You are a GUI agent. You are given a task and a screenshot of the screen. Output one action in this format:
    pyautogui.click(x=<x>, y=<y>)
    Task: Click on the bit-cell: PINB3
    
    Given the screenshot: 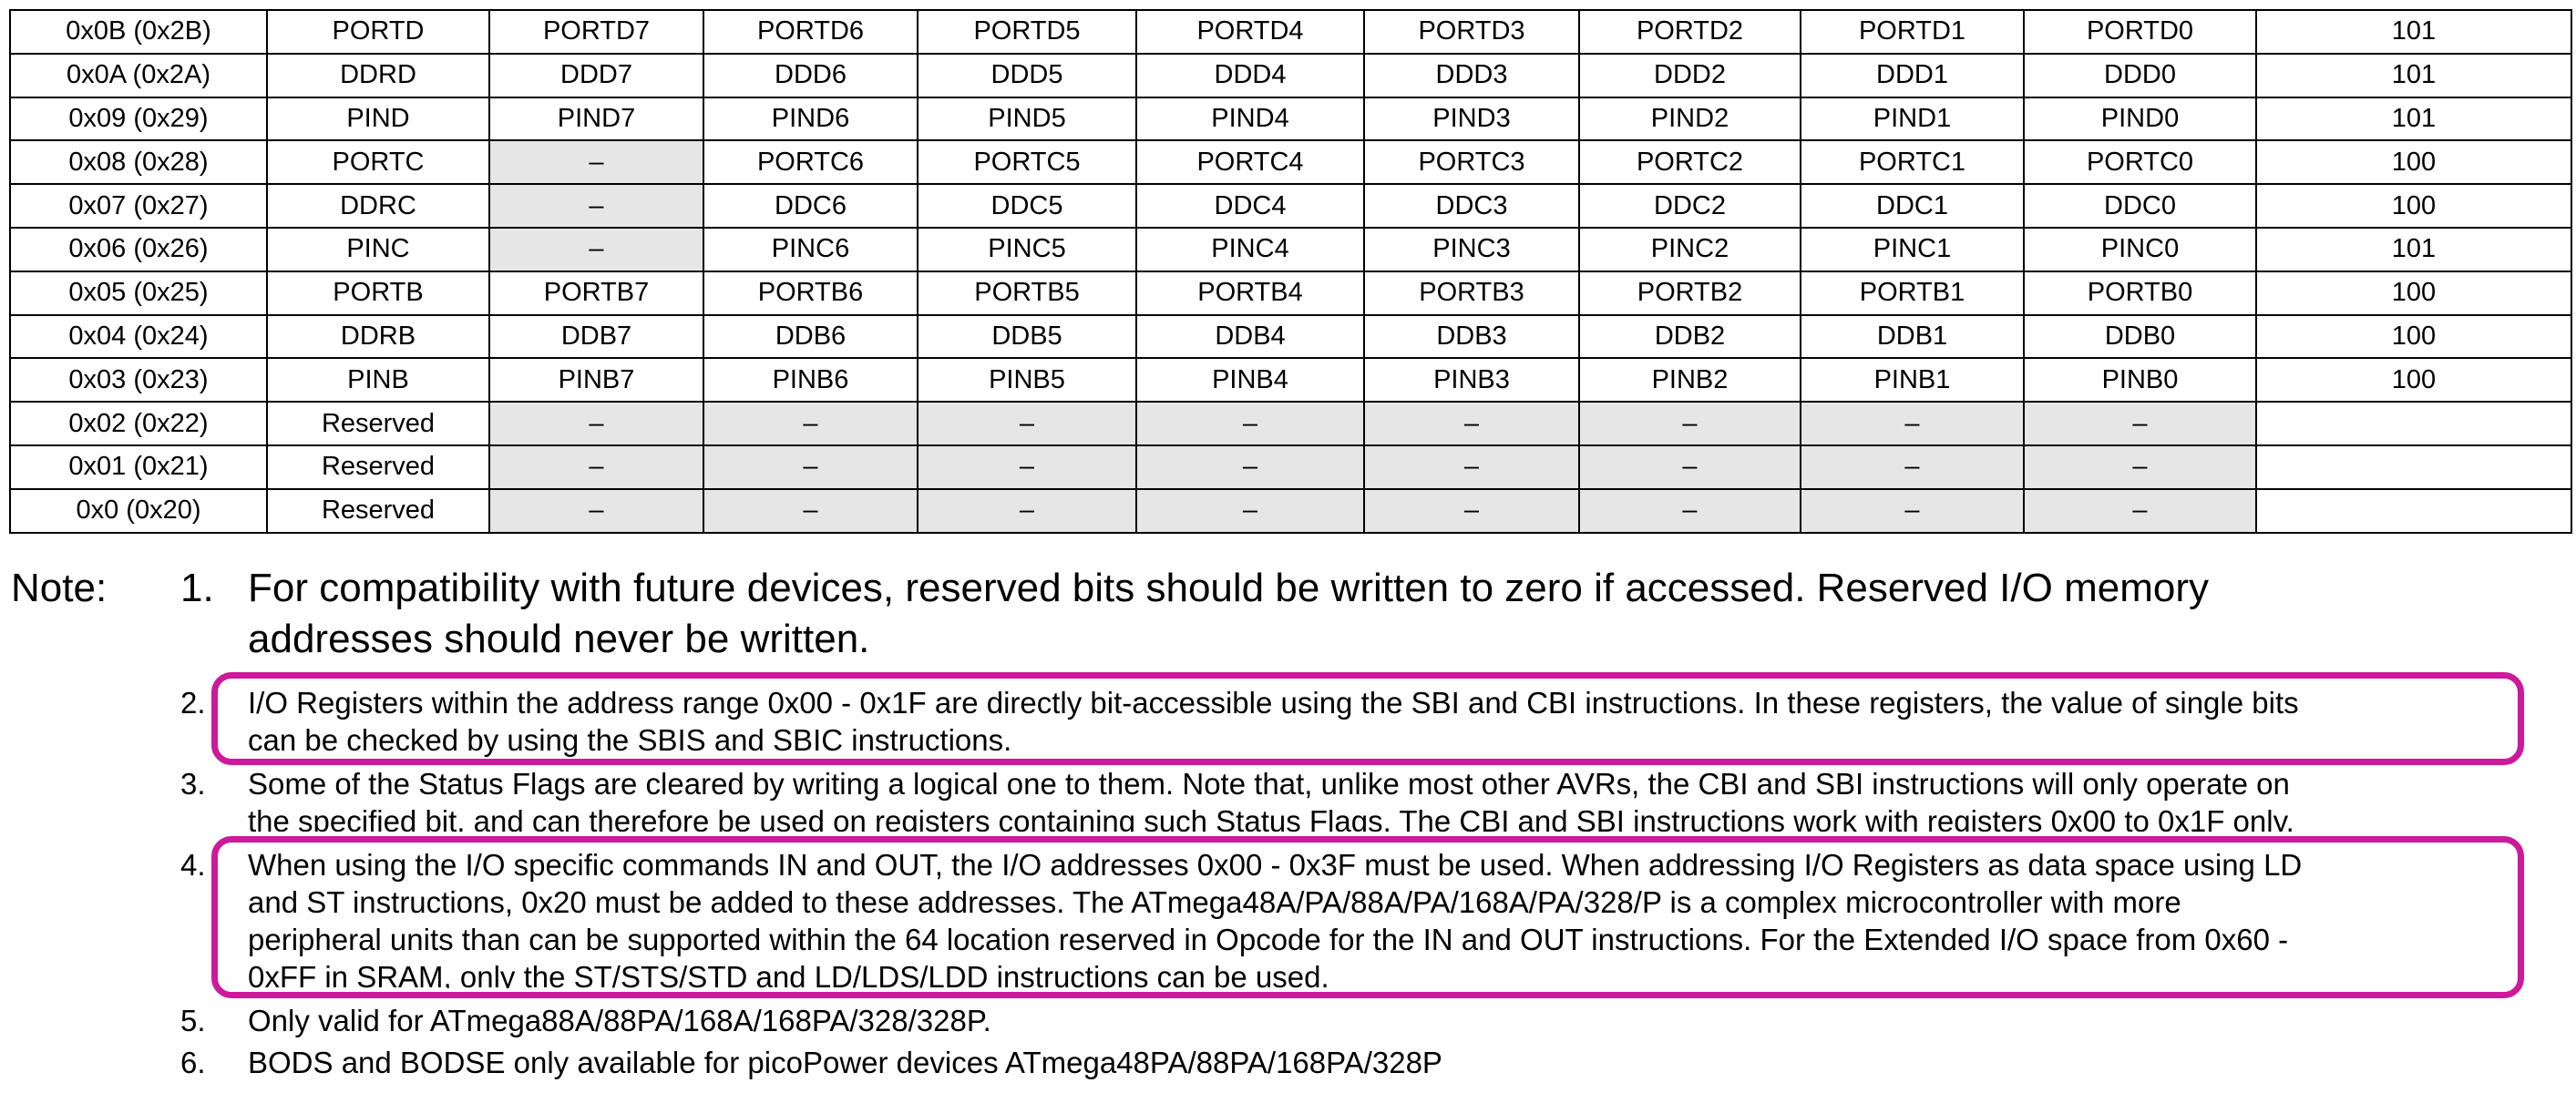 What is the action you would take?
    pyautogui.click(x=1471, y=380)
    